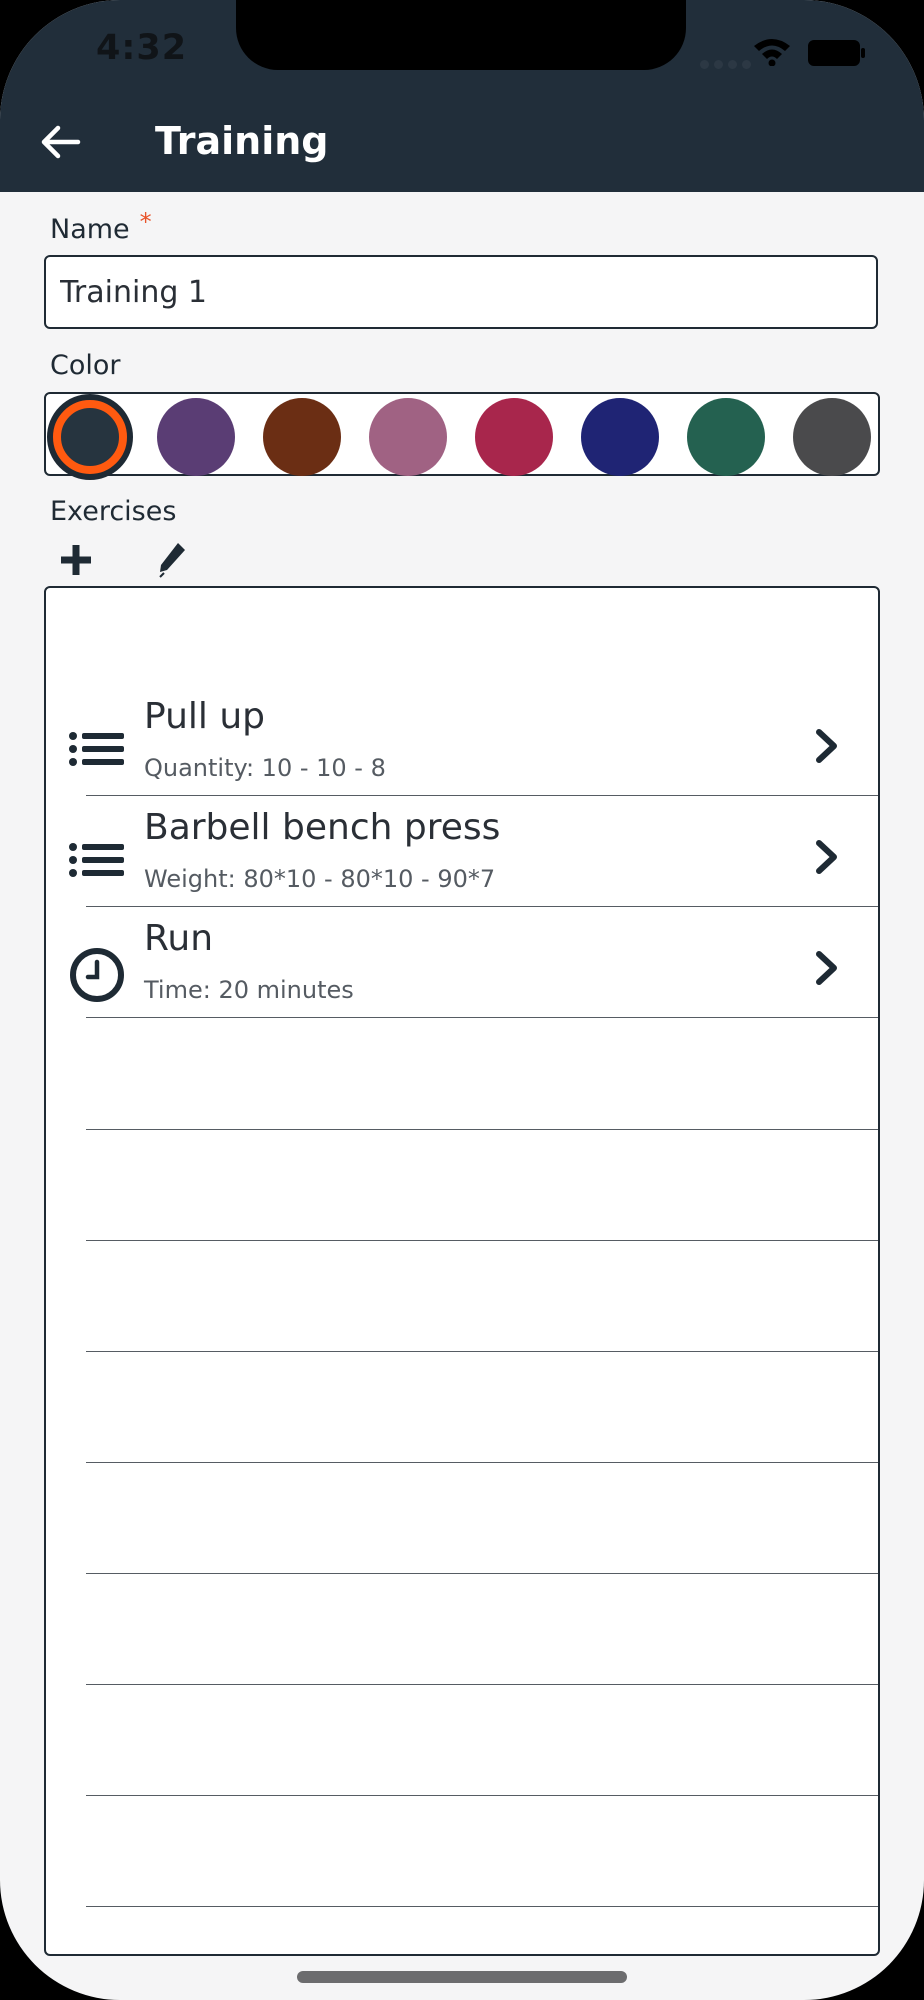  What do you see at coordinates (265, 768) in the screenshot?
I see `exercise-detail: Quantity: 10 - 10 - 8` at bounding box center [265, 768].